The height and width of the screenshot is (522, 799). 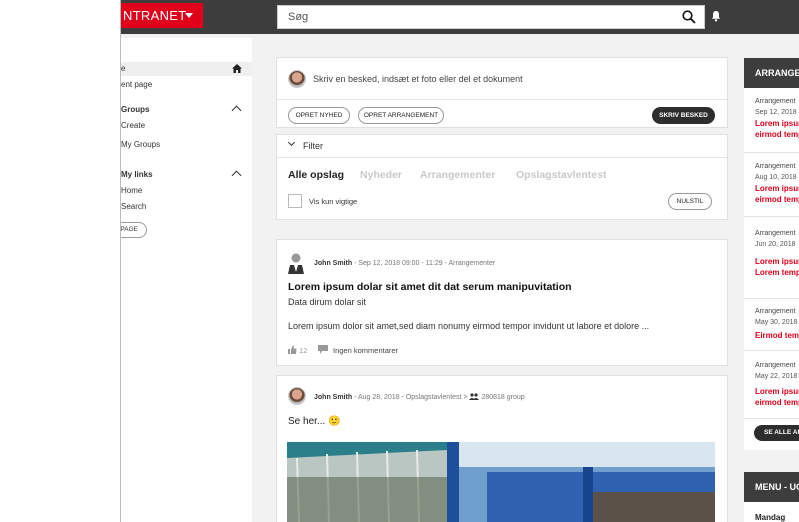 I want to click on see-all-events-button: SE ALLE ARRANGEMENTER, so click(x=776, y=433).